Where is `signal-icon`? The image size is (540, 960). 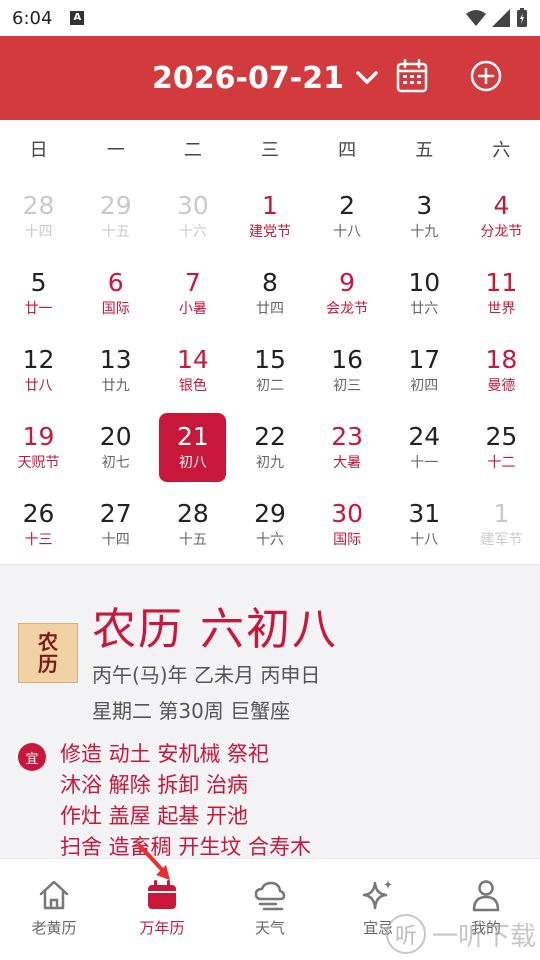
signal-icon is located at coordinates (501, 18).